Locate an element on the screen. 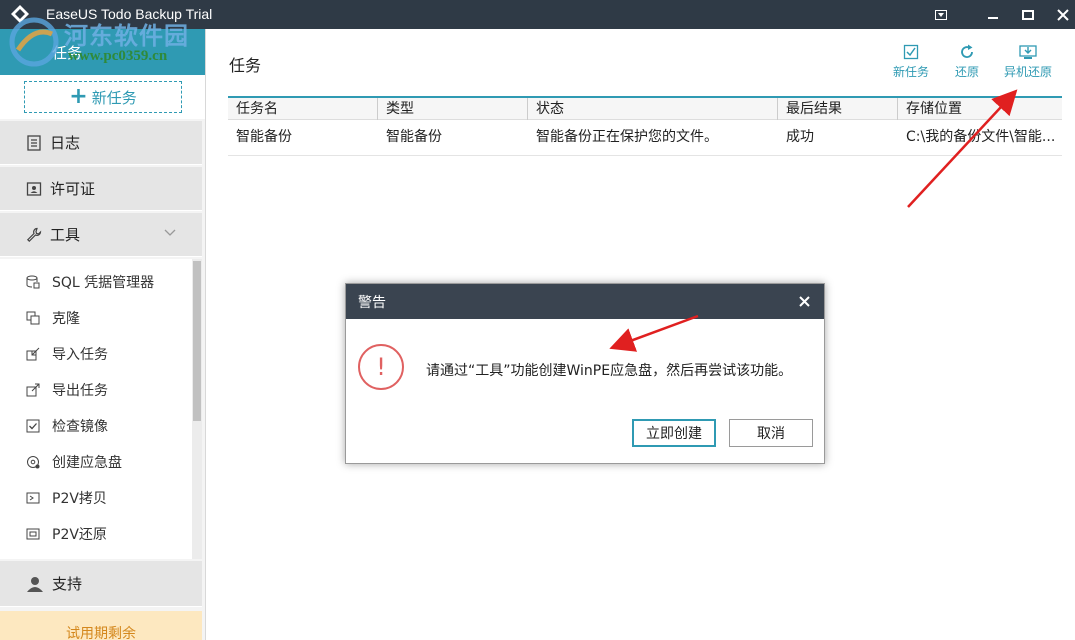 The height and width of the screenshot is (640, 1075). toolbar-remote-restore-button: 异机还原 is located at coordinates (1028, 64).